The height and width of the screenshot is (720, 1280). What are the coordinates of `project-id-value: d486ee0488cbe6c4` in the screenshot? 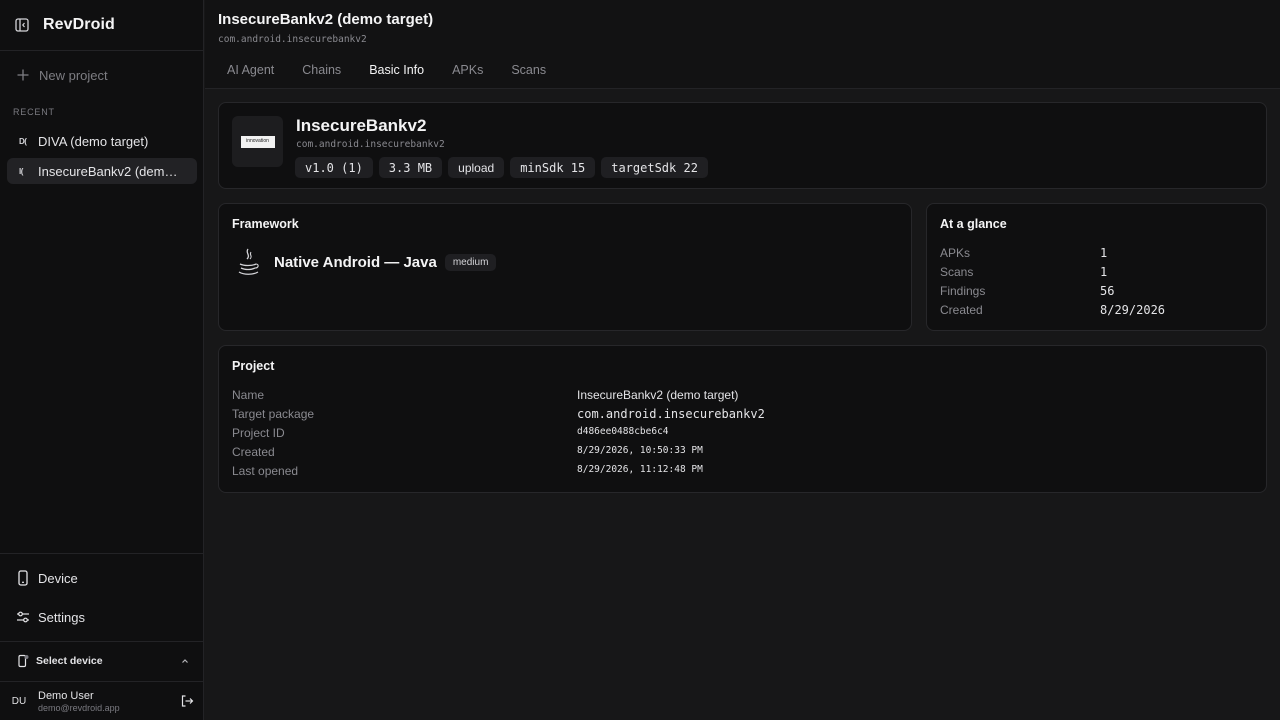 It's located at (623, 431).